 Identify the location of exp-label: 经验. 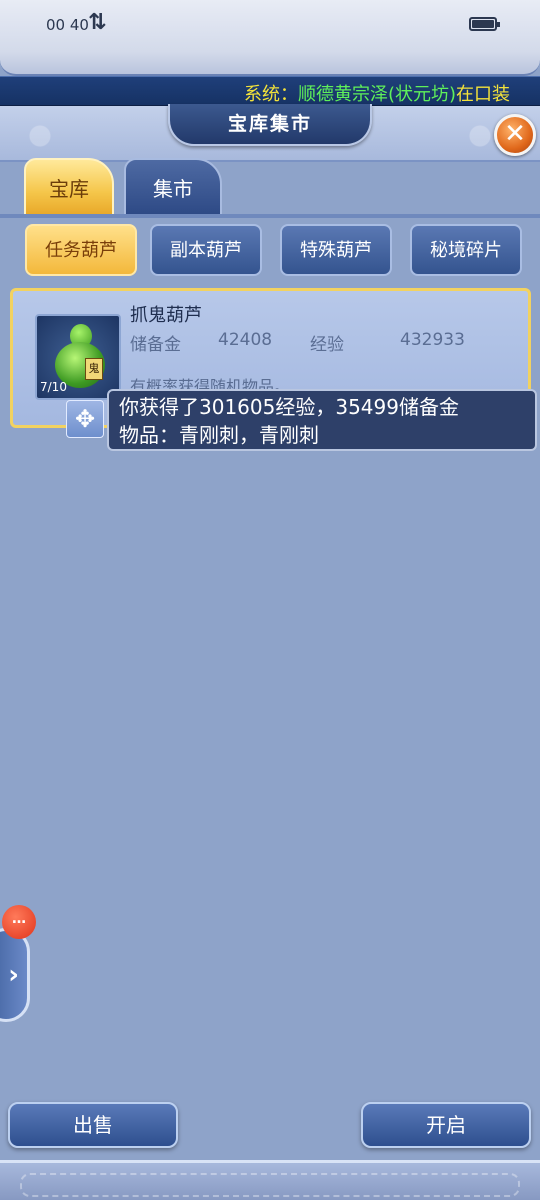
(327, 345).